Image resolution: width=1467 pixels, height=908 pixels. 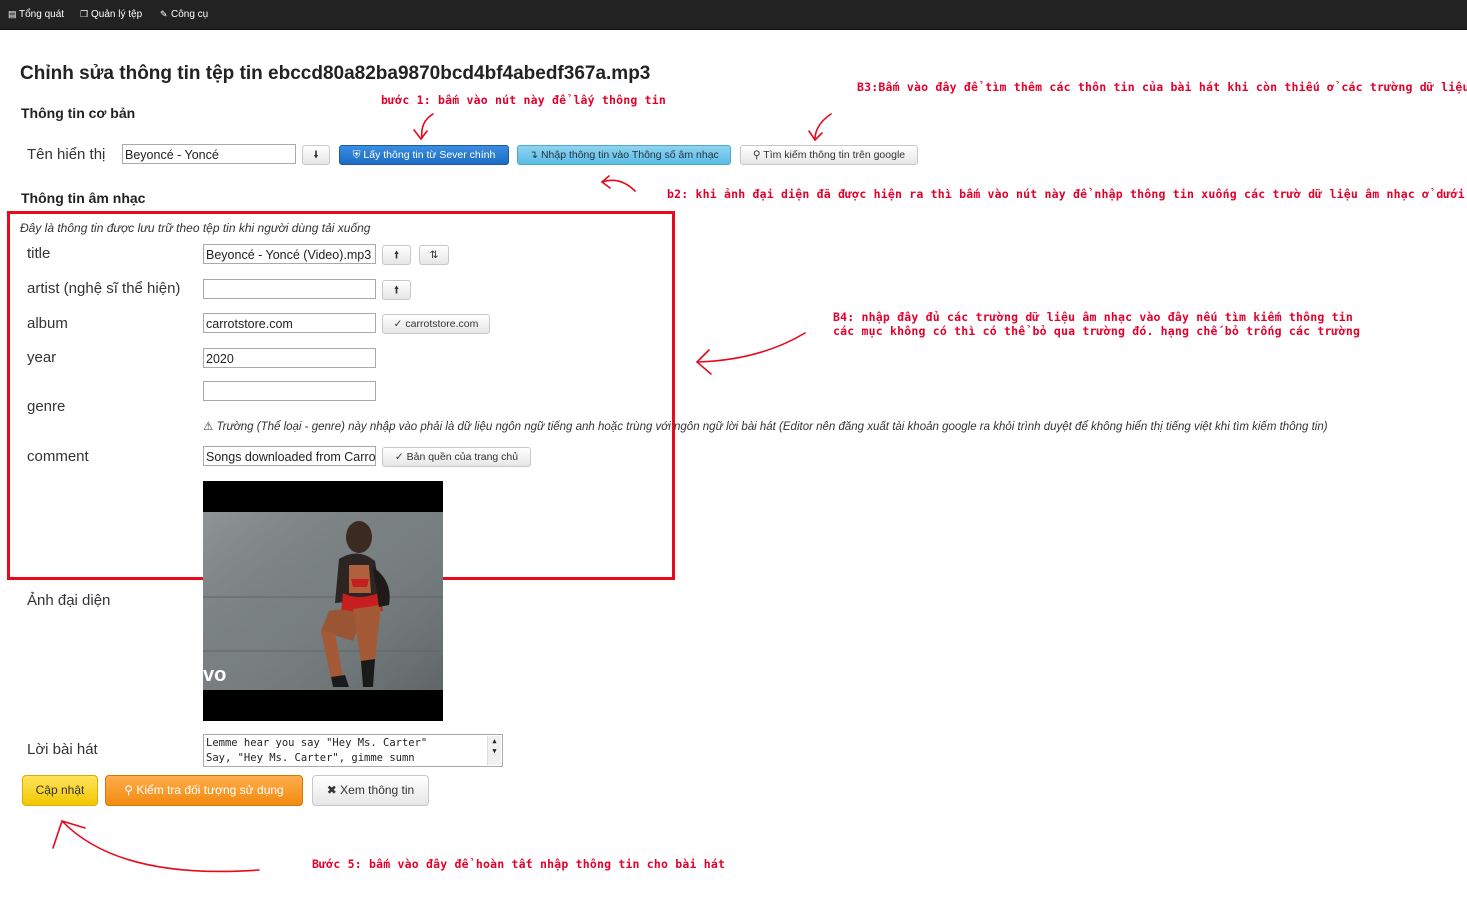 I want to click on arrow-step1, so click(x=427, y=126).